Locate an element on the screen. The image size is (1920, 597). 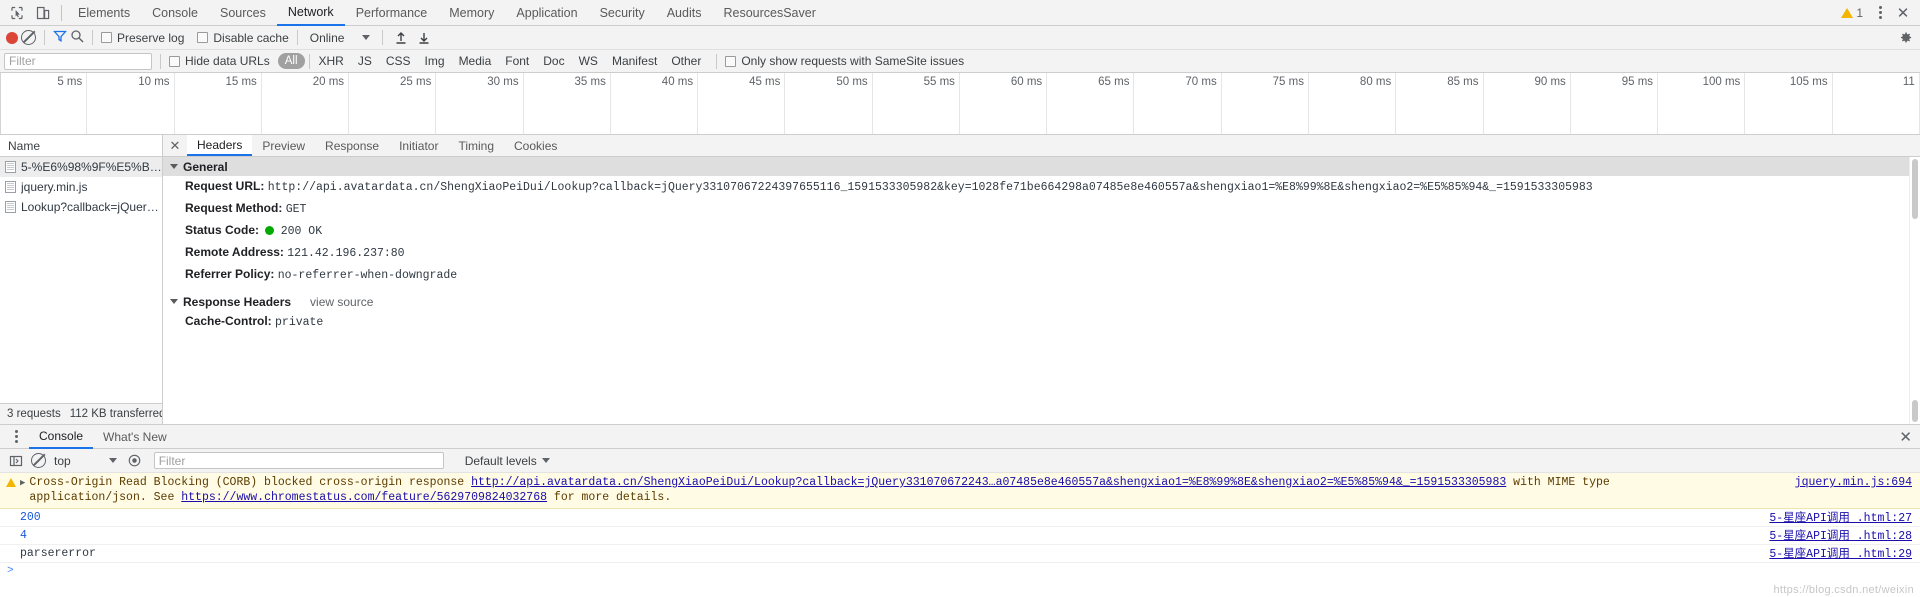
timeline-tick: 70 ms is located at coordinates (1178, 103).